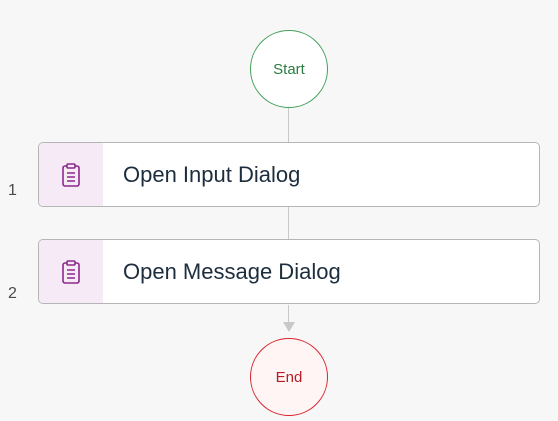  I want to click on step-label: Open Message Dialog, so click(232, 271).